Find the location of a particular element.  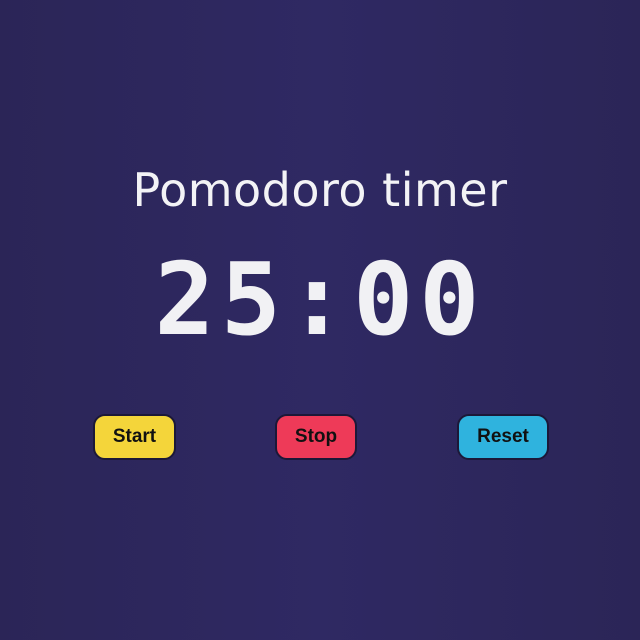

stop-button: Stop is located at coordinates (316, 437).